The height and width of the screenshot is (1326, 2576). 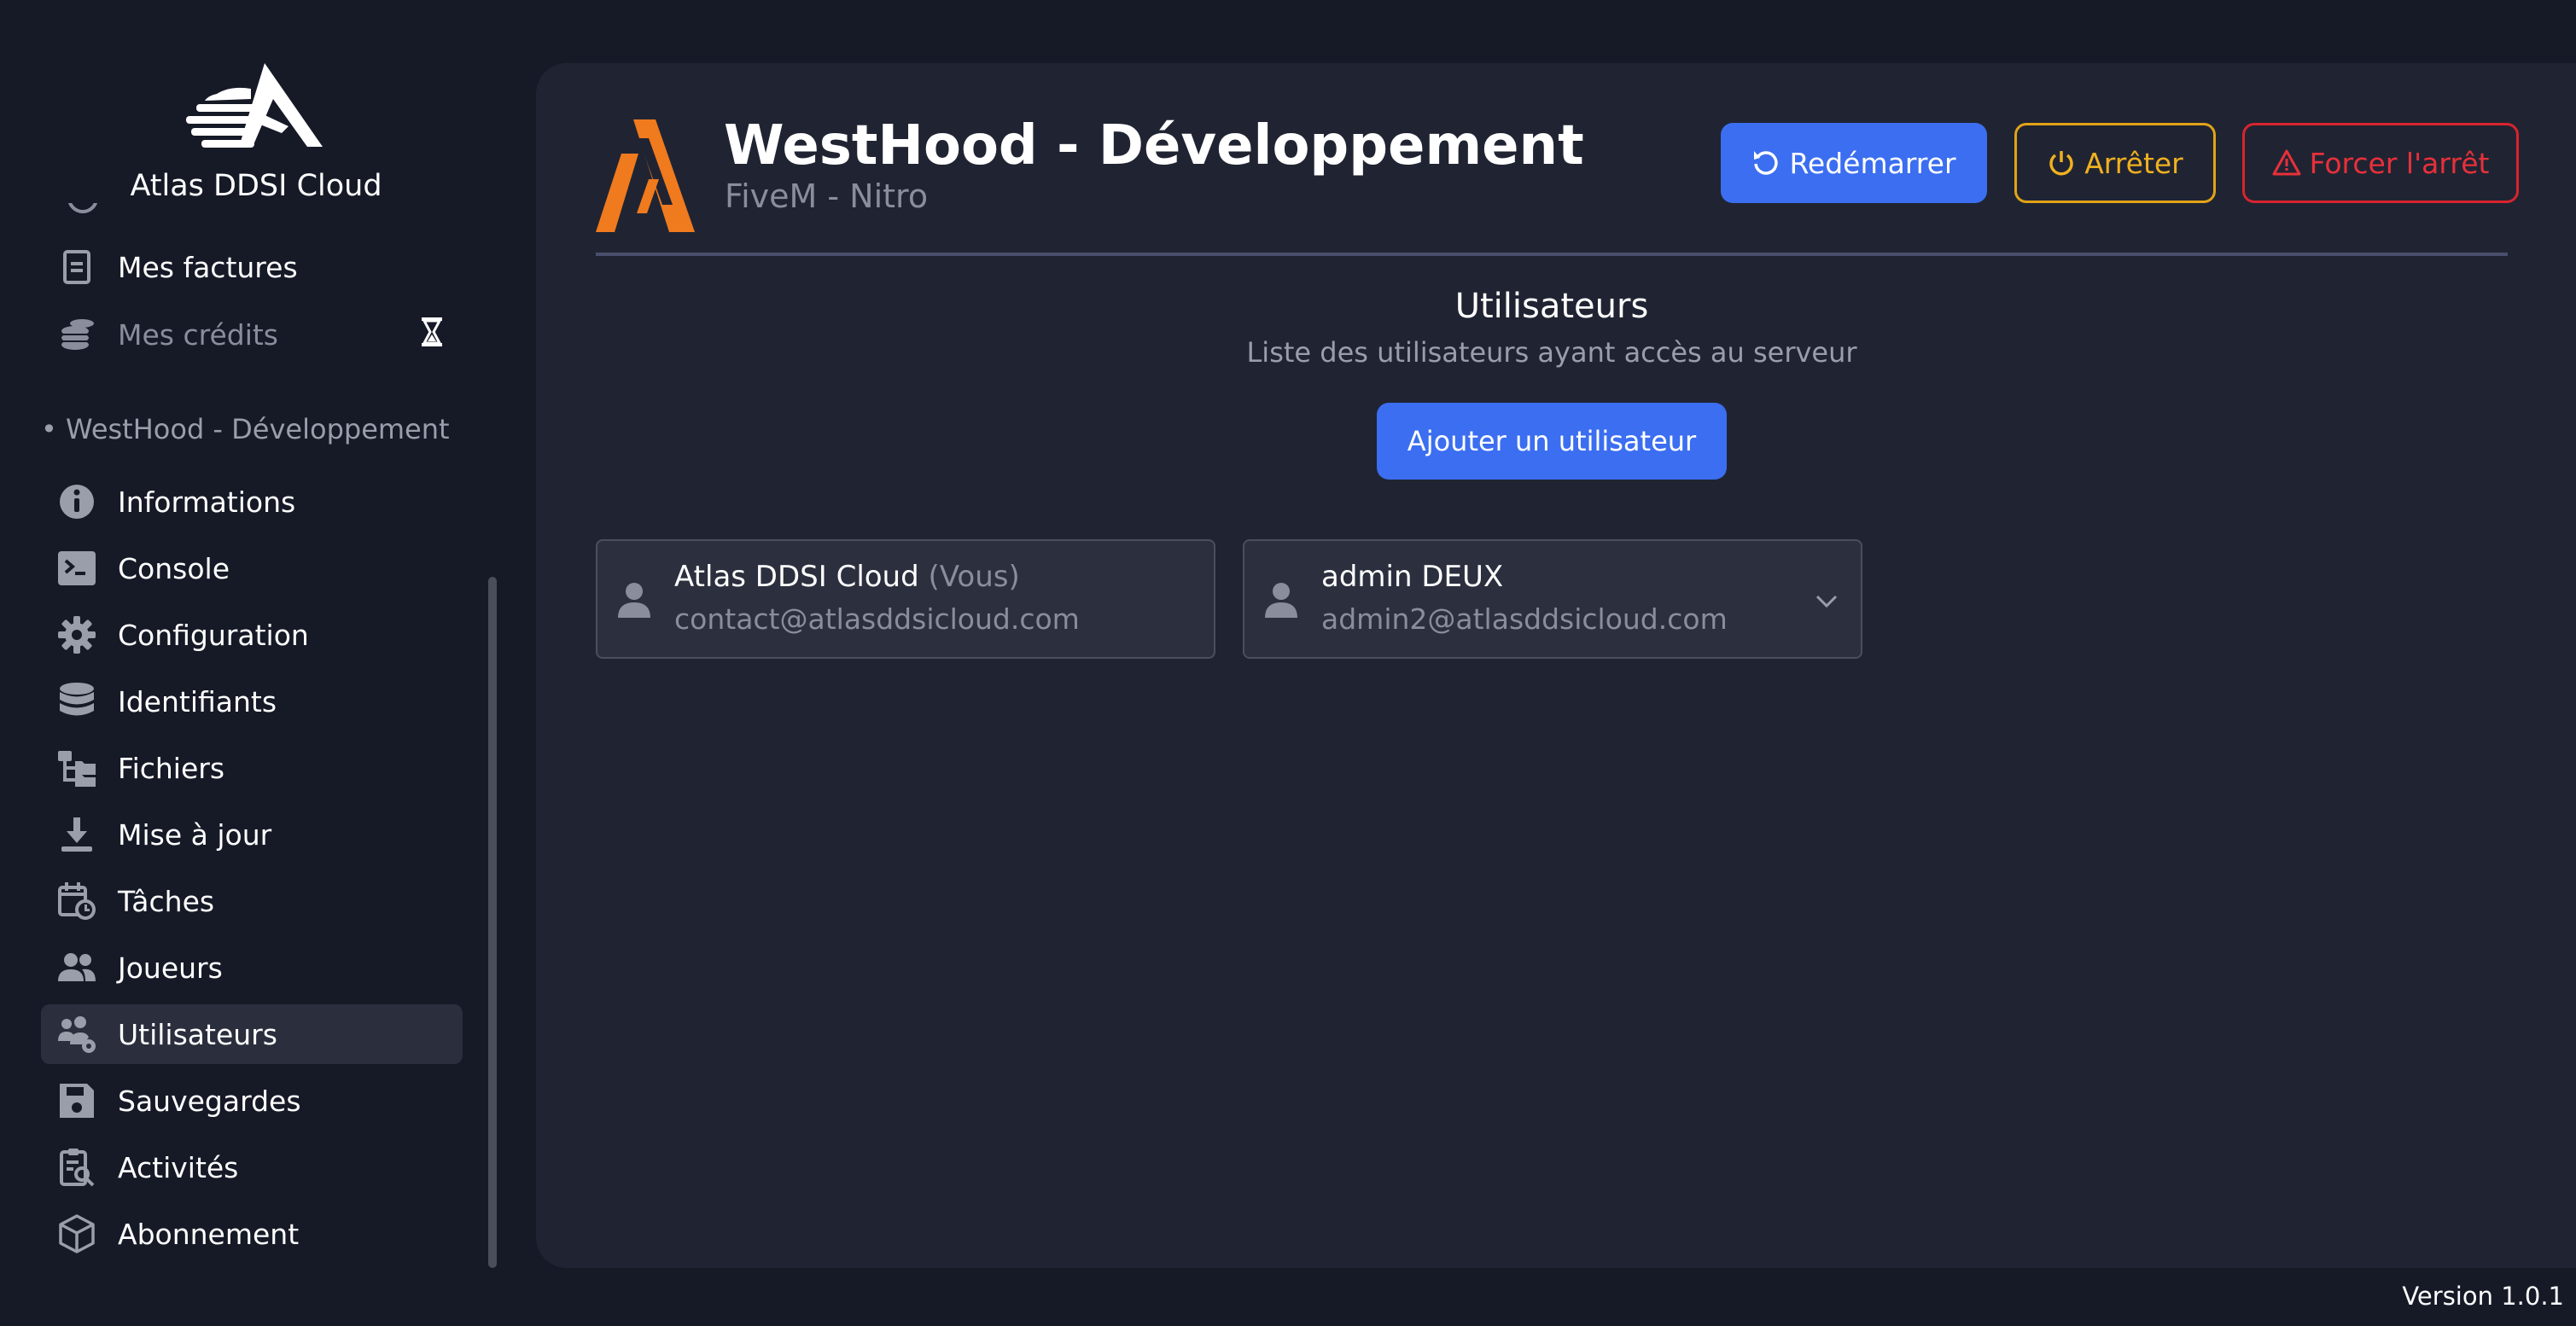 I want to click on sidebar-item-label: Joueurs, so click(x=170, y=968).